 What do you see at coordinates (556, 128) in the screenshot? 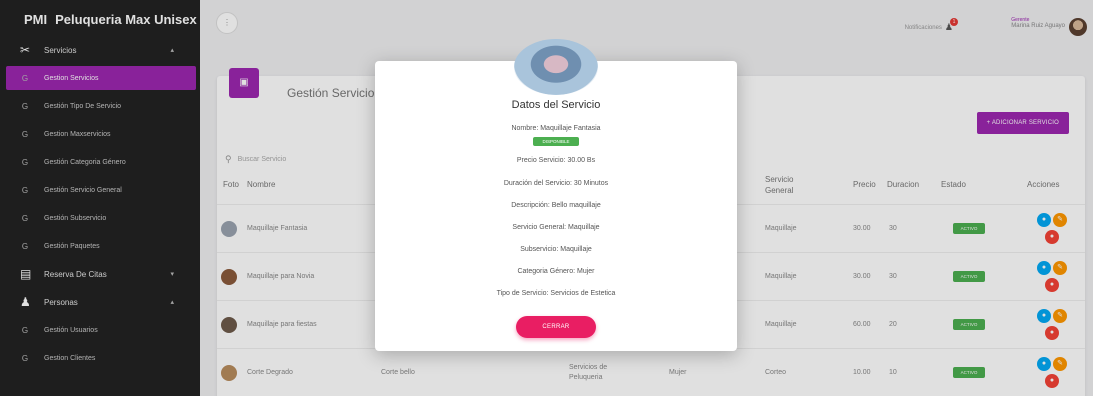
I see `modal-nombre: Nombre: Maquillaje Fantasia` at bounding box center [556, 128].